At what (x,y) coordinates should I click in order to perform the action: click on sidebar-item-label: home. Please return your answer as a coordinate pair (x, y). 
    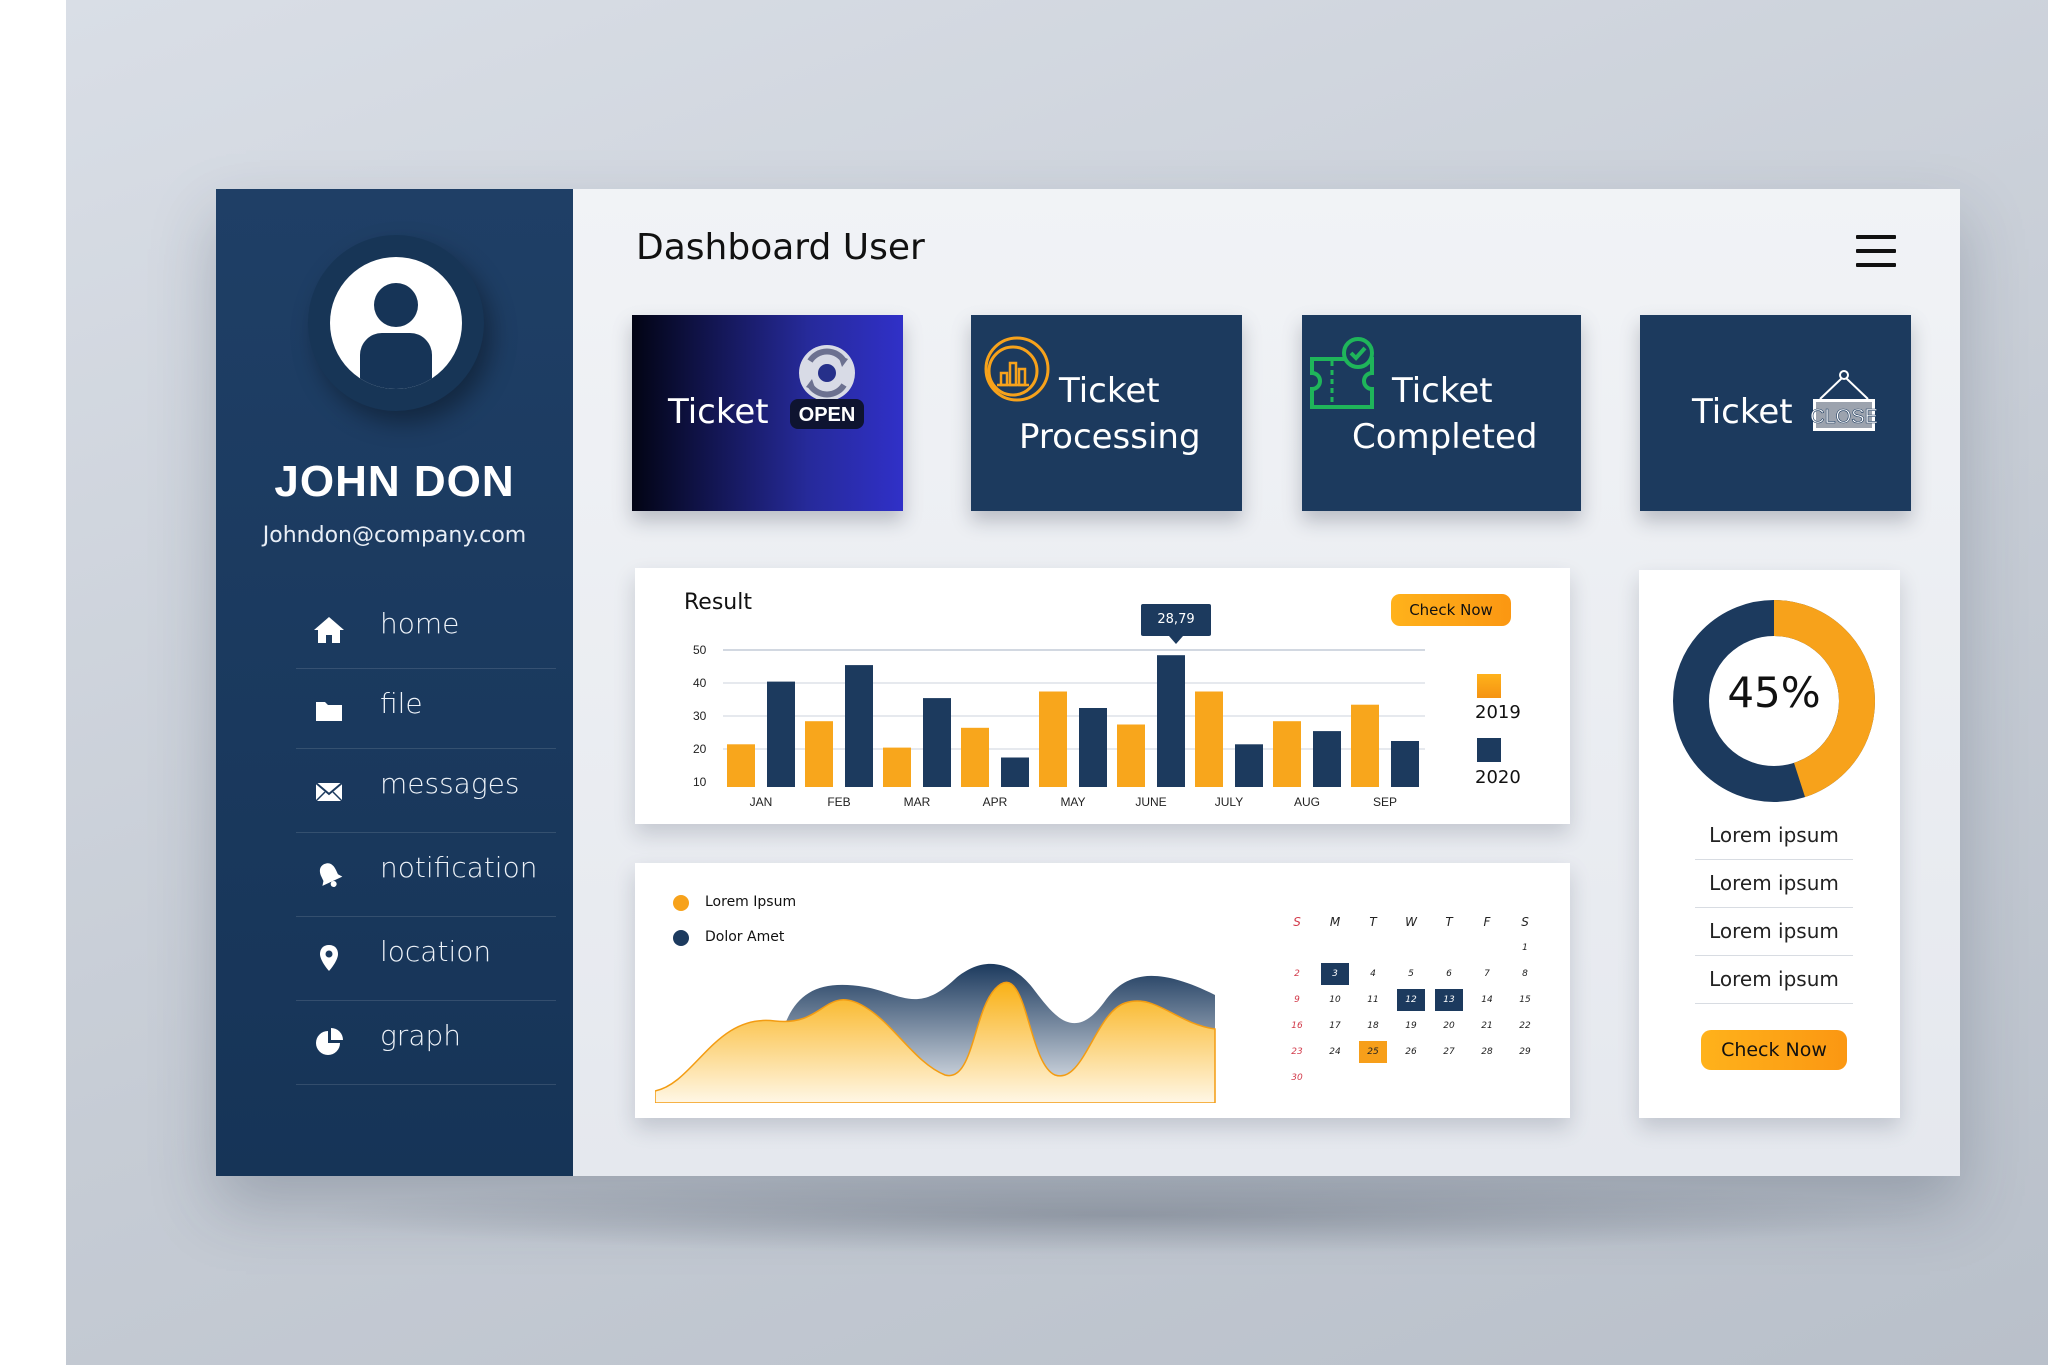
    Looking at the image, I should click on (420, 623).